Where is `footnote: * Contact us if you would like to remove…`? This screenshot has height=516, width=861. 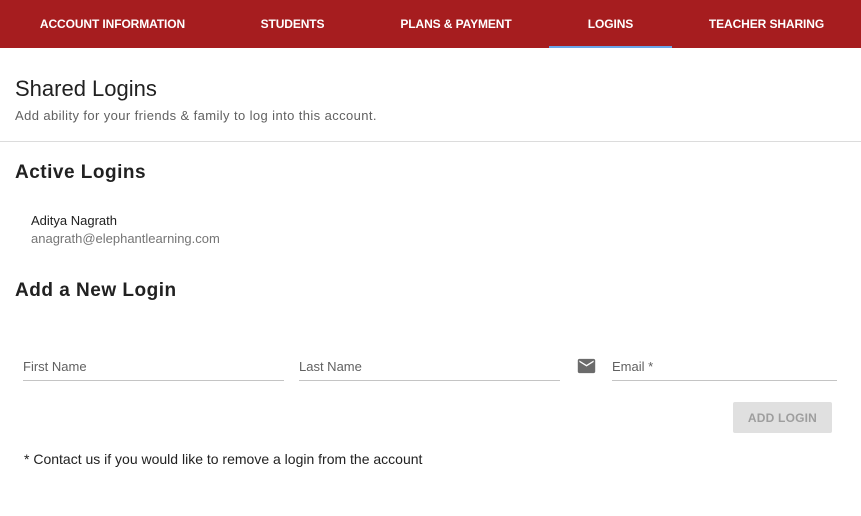 footnote: * Contact us if you would like to remove… is located at coordinates (223, 459).